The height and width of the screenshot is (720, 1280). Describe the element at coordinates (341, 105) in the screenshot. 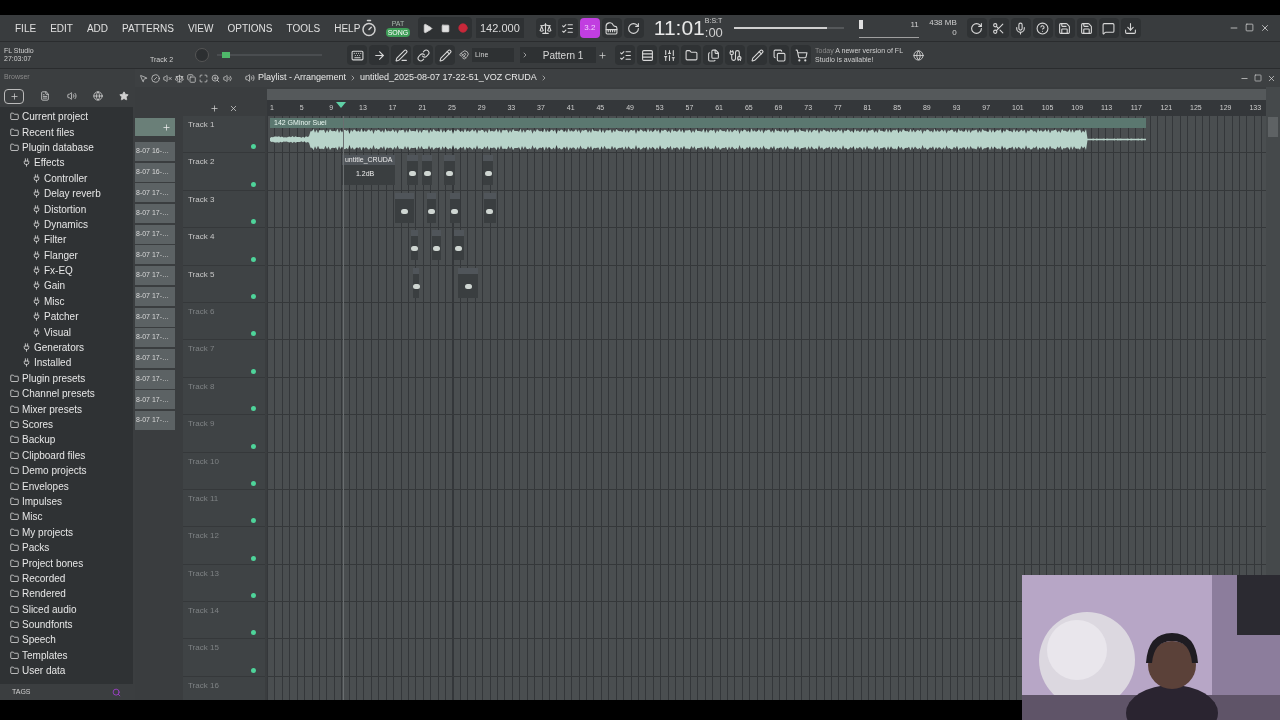

I see `playhead-marker` at that location.